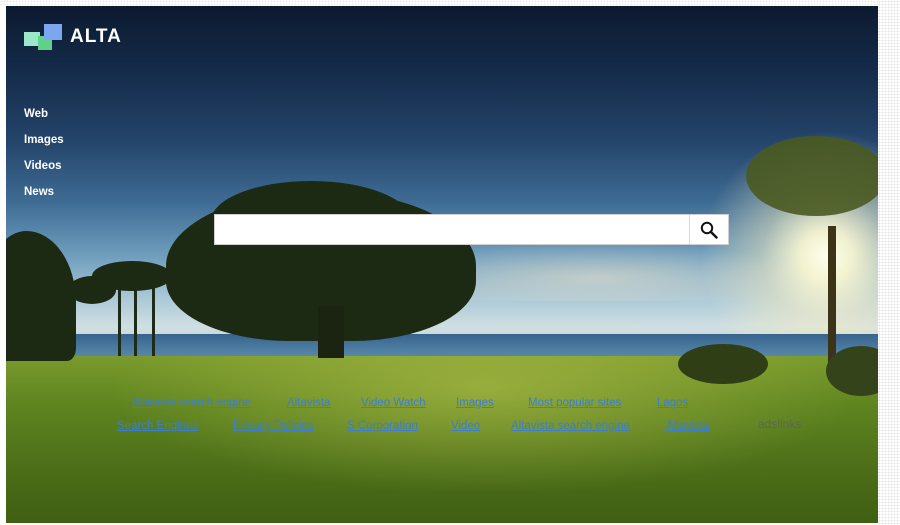 Image resolution: width=900 pixels, height=525 pixels. Describe the element at coordinates (574, 403) in the screenshot. I see `related-link: Most popular sites` at that location.